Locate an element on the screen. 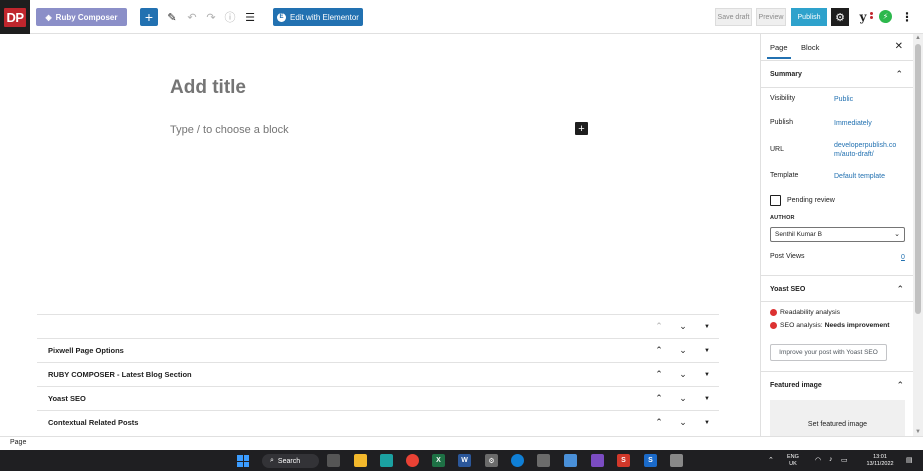  lang-line1: ENG is located at coordinates (793, 457).